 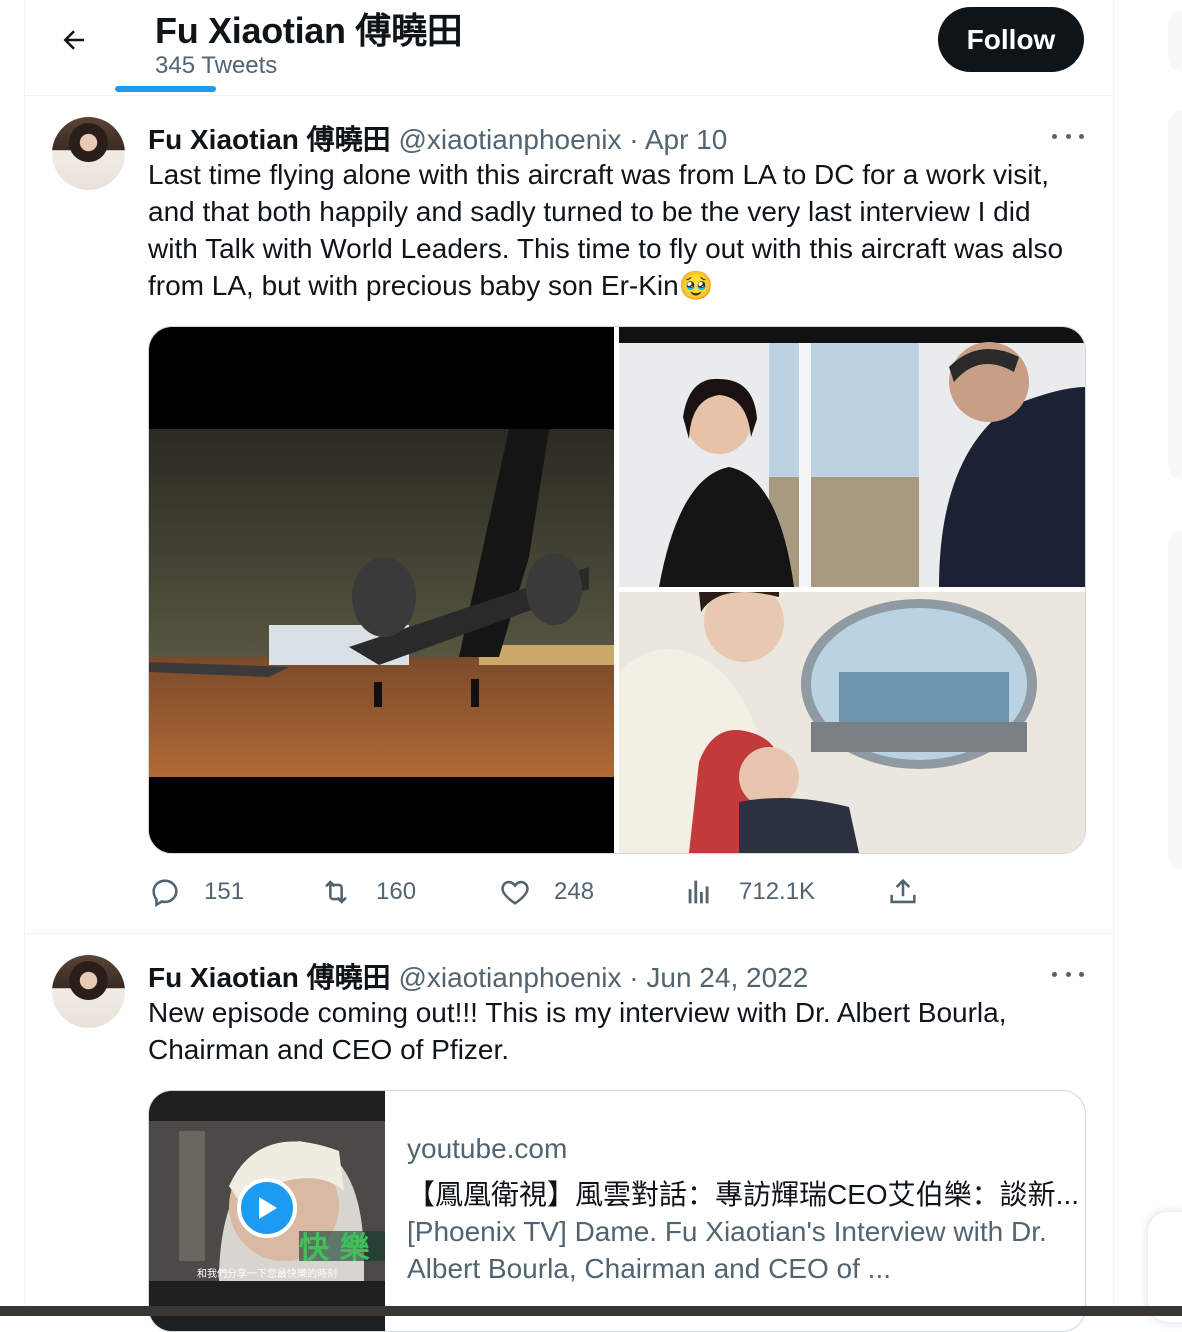 I want to click on back-arrow-icon, so click(x=73, y=40).